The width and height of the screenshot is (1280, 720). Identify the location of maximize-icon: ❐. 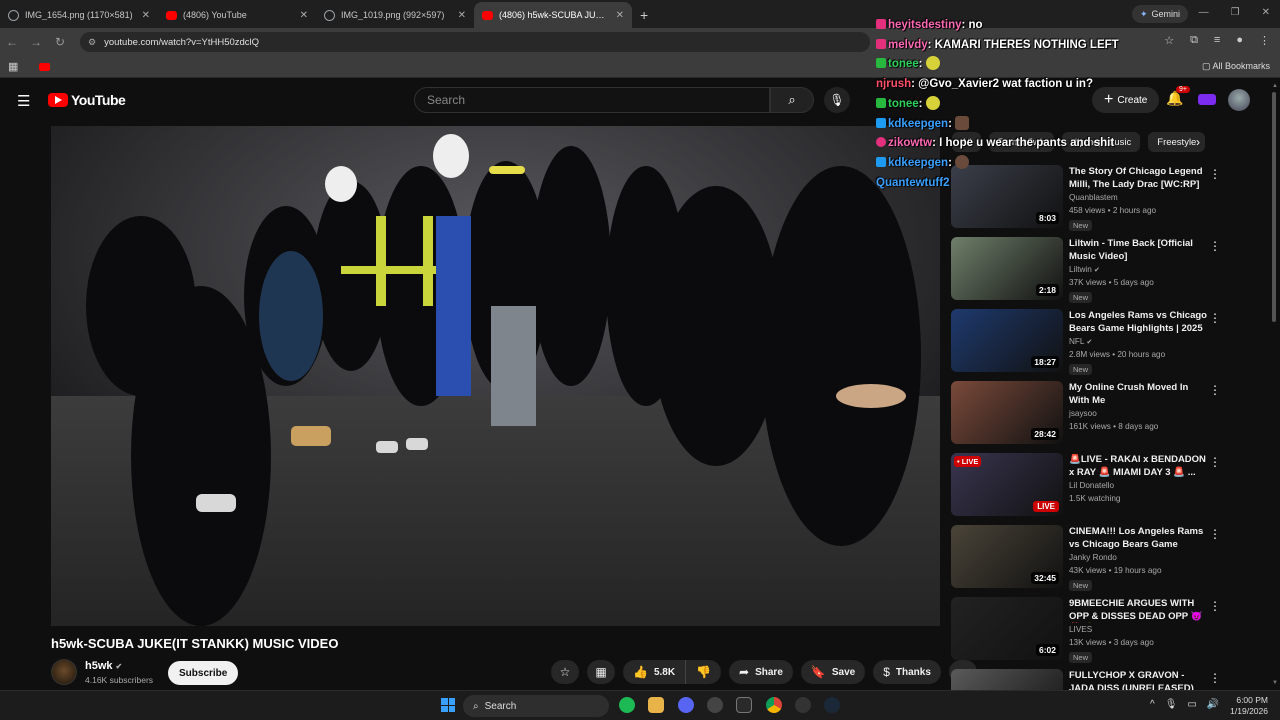
(1235, 12).